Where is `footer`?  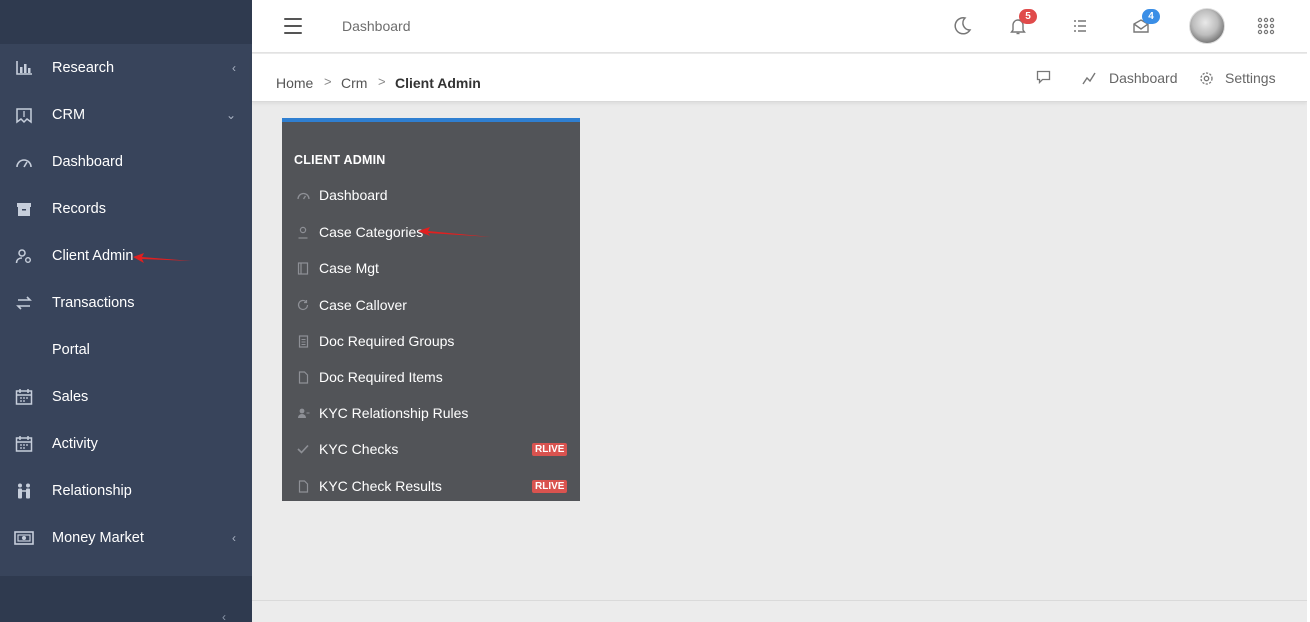
footer is located at coordinates (779, 611).